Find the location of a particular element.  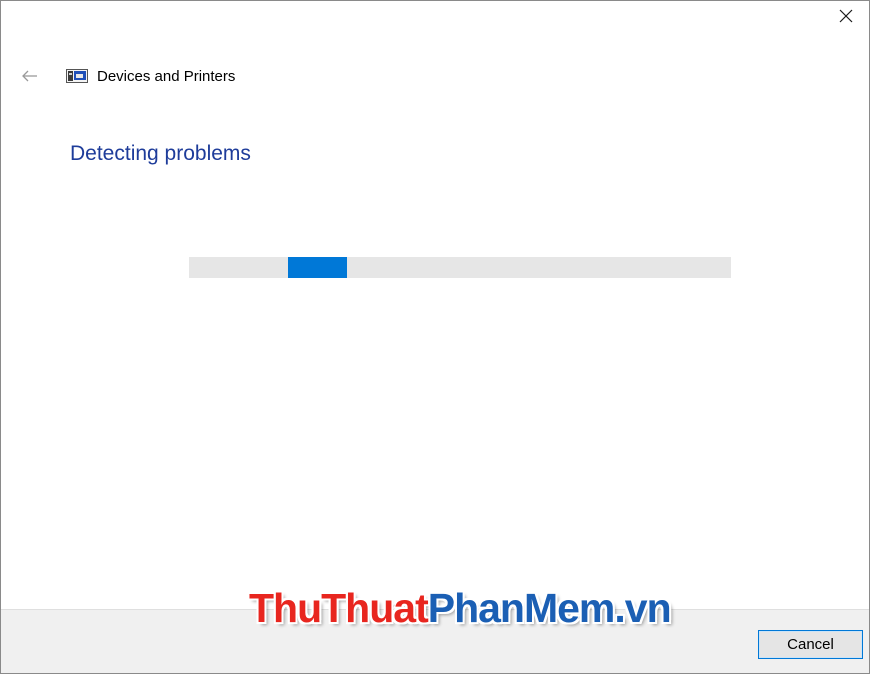

back-button is located at coordinates (30, 76).